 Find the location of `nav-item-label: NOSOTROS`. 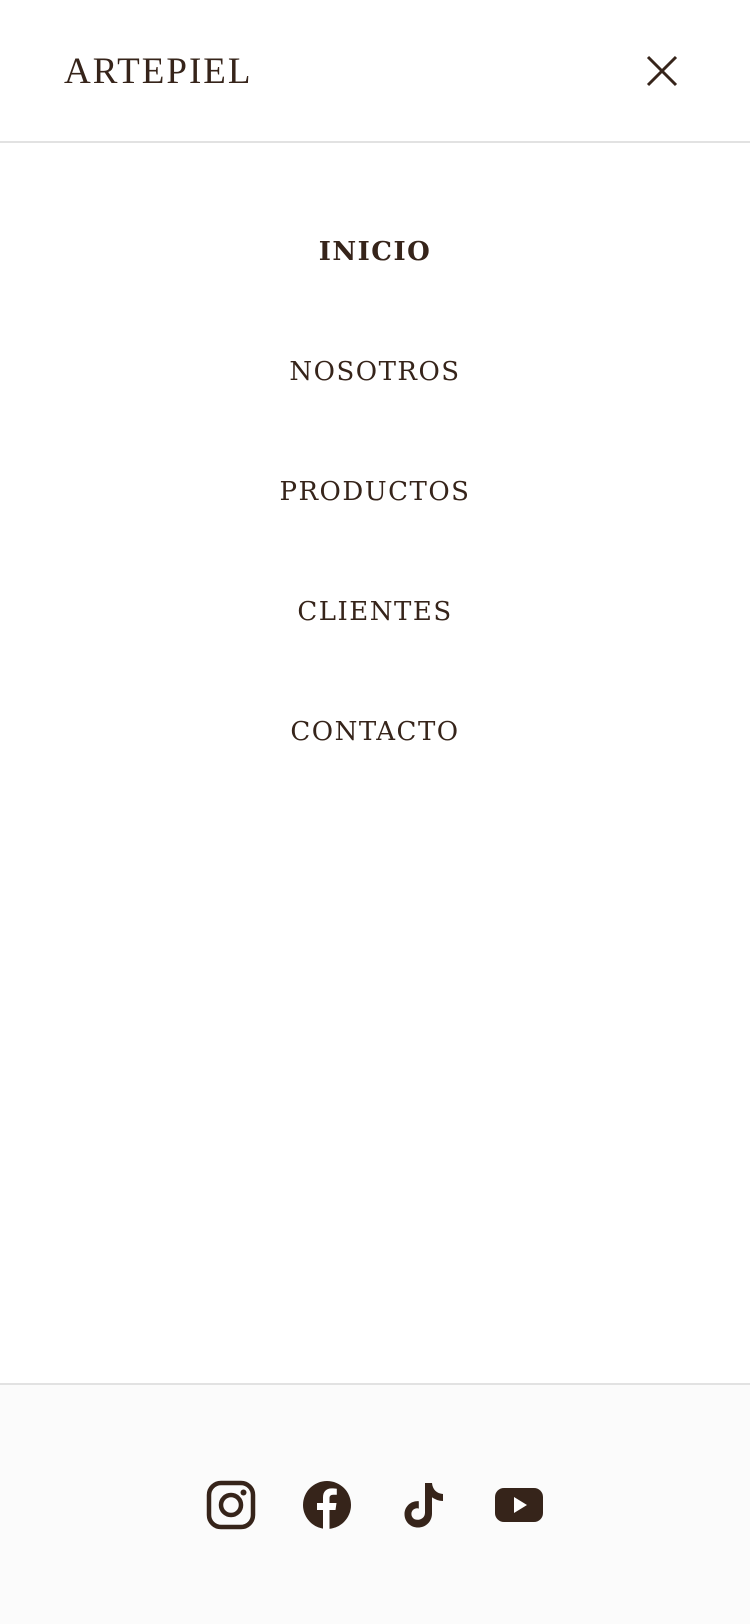

nav-item-label: NOSOTROS is located at coordinates (375, 372).